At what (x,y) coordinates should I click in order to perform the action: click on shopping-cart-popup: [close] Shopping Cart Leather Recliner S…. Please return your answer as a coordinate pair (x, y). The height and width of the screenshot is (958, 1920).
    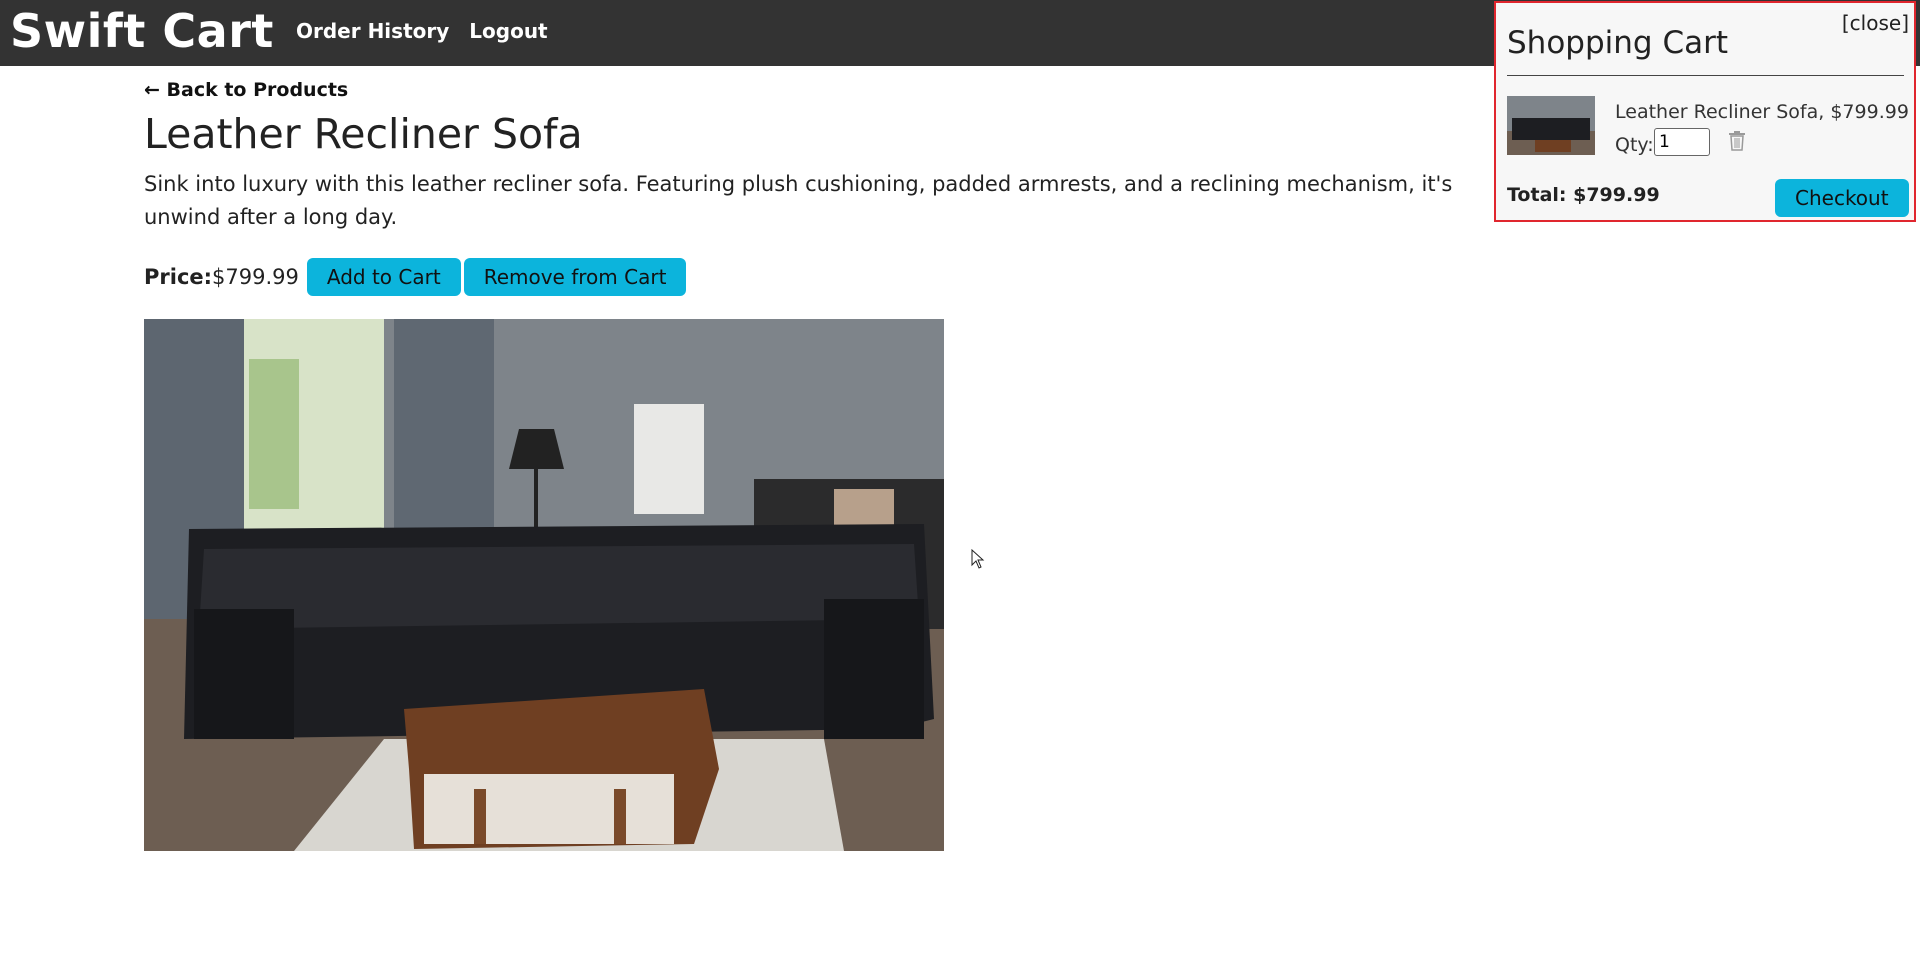
    Looking at the image, I should click on (1705, 111).